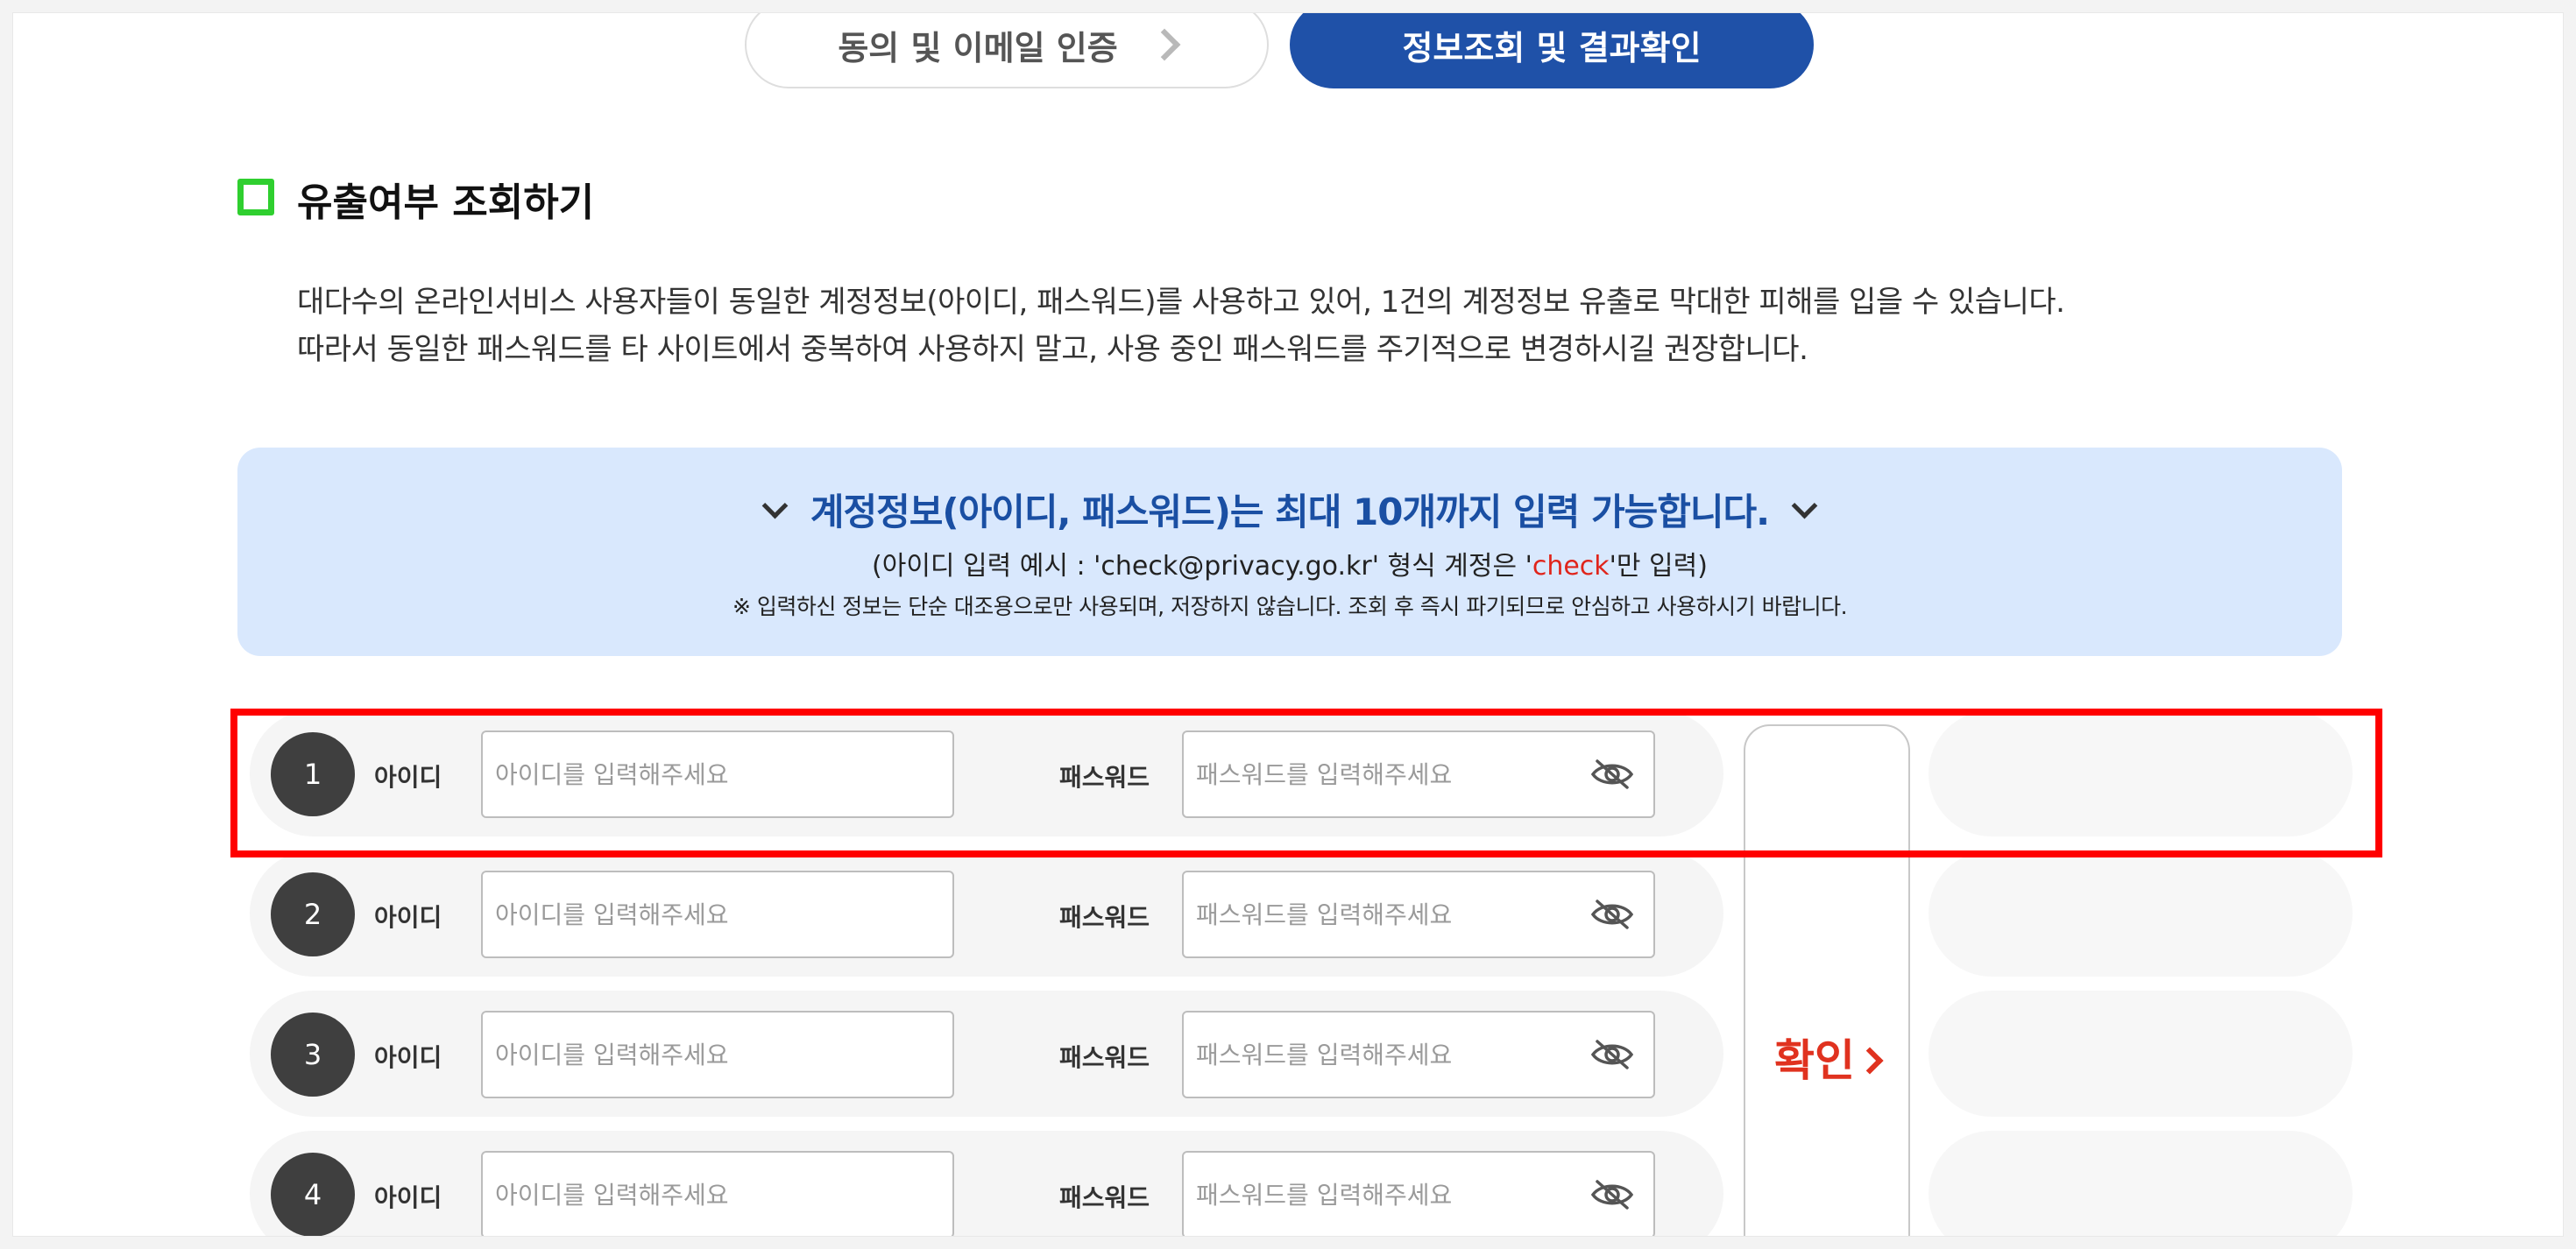  I want to click on confirm-button-label: 확인, so click(1814, 1060).